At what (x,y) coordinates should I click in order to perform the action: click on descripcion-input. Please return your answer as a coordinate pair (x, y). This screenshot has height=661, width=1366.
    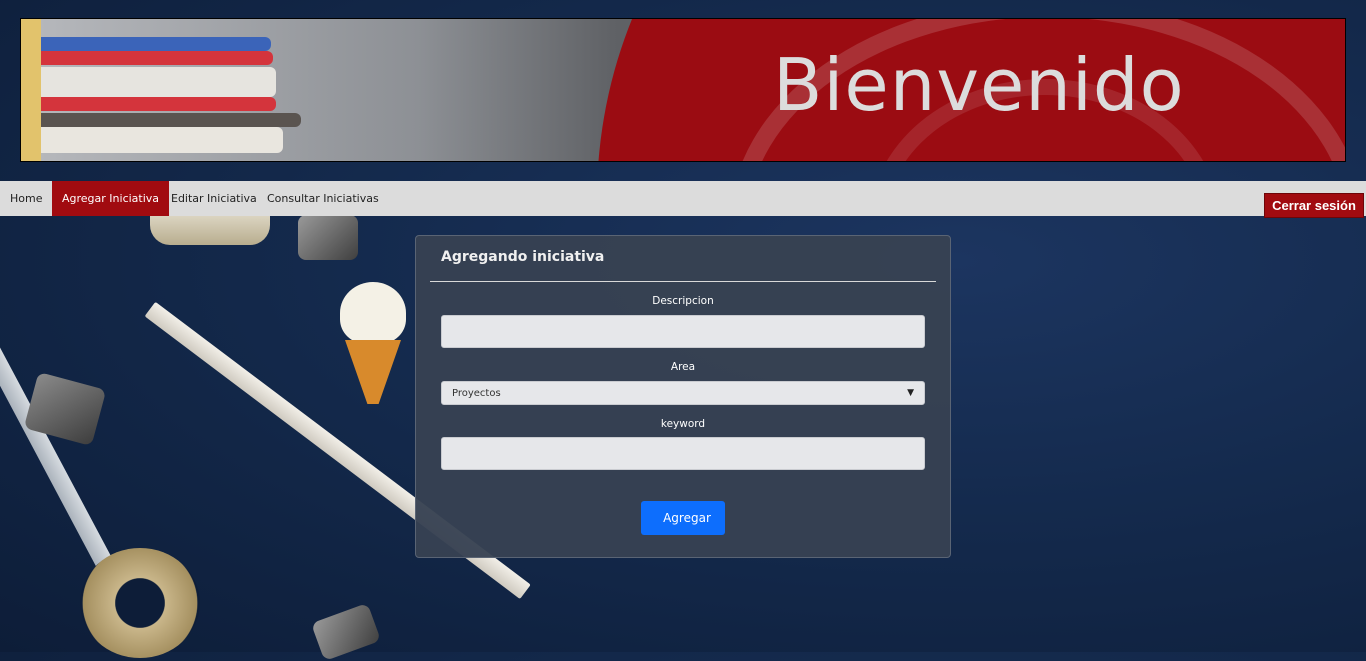
    Looking at the image, I should click on (683, 331).